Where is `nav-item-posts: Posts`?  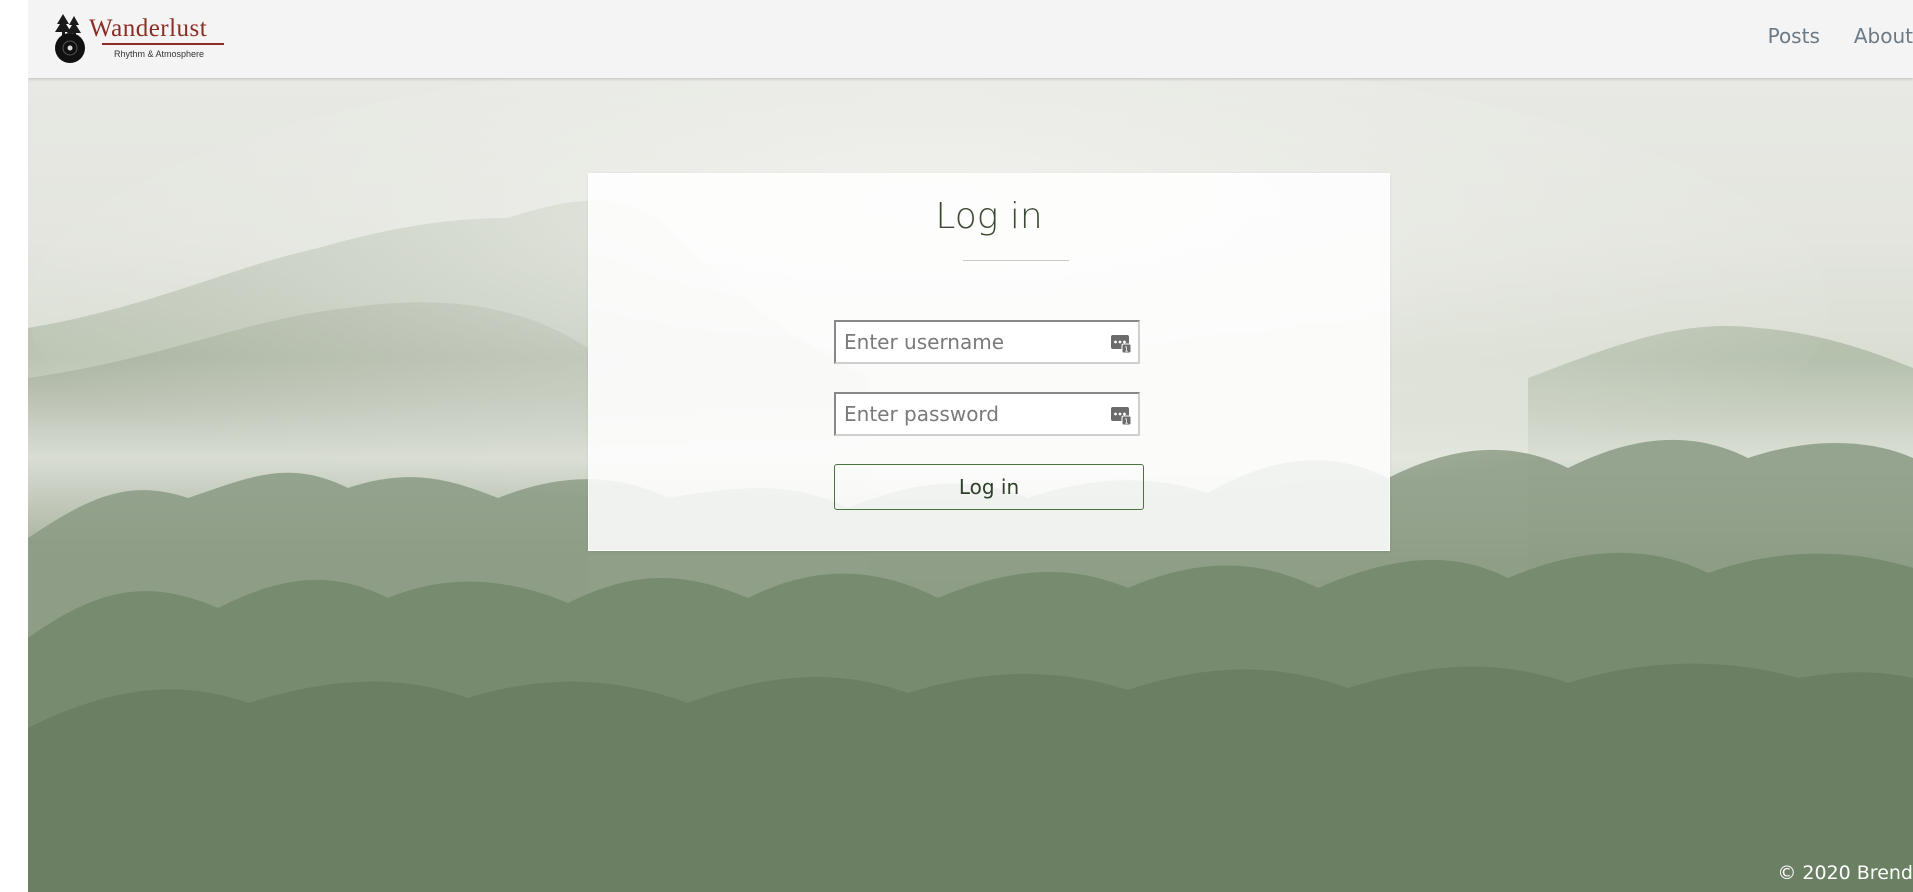 nav-item-posts: Posts is located at coordinates (1794, 36).